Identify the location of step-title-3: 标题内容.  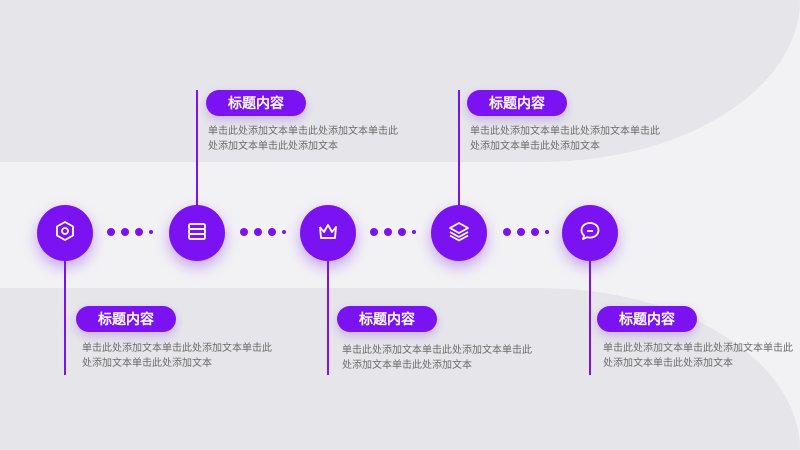
(387, 319).